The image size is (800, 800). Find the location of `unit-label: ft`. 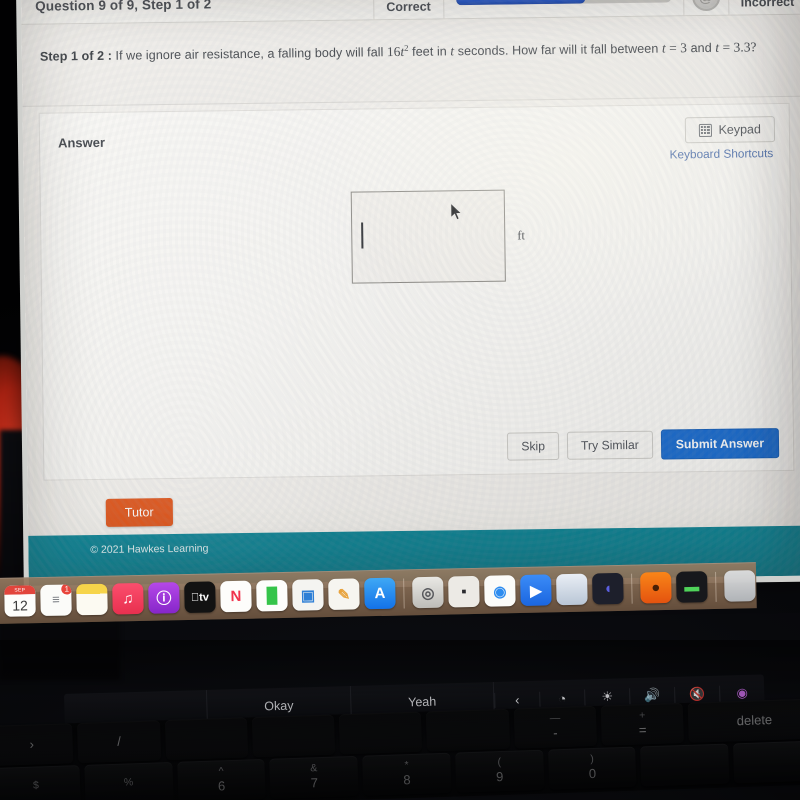

unit-label: ft is located at coordinates (521, 234).